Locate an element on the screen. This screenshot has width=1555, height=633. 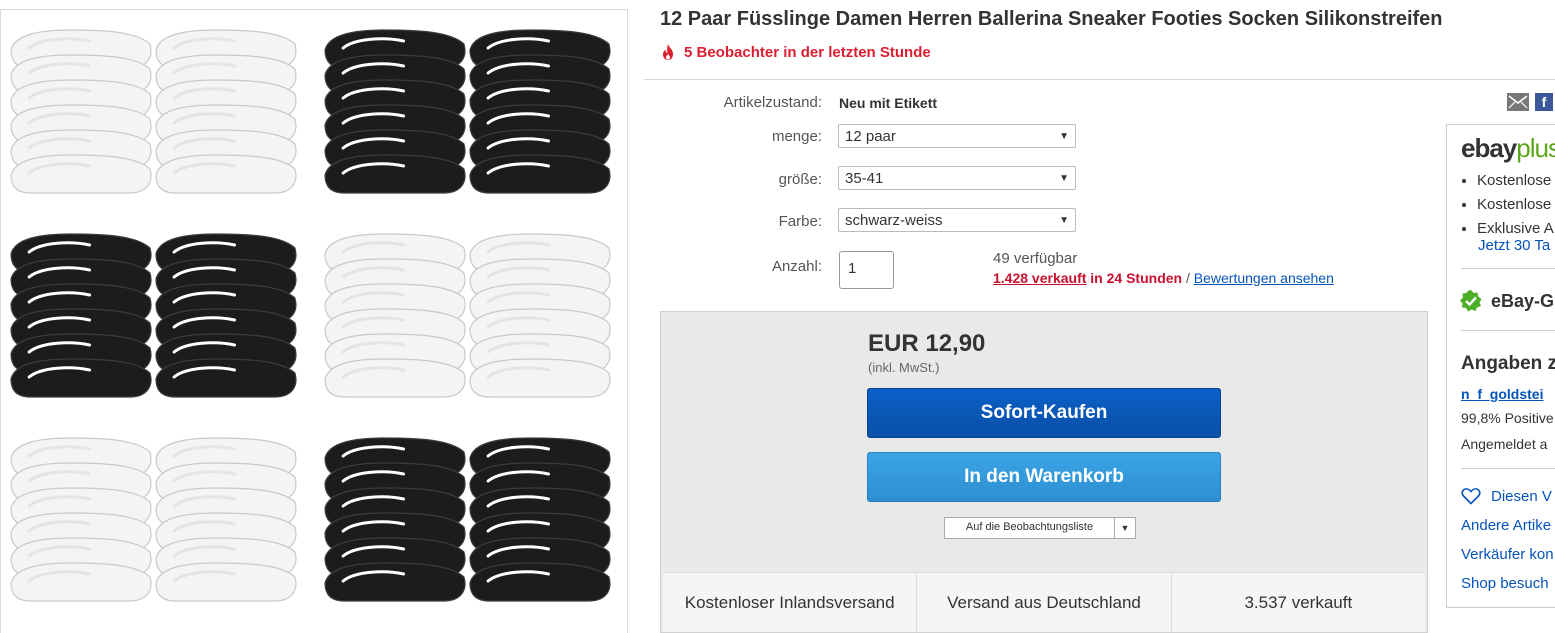
buy-now-button: Sofort-Kaufen is located at coordinates (1044, 413).